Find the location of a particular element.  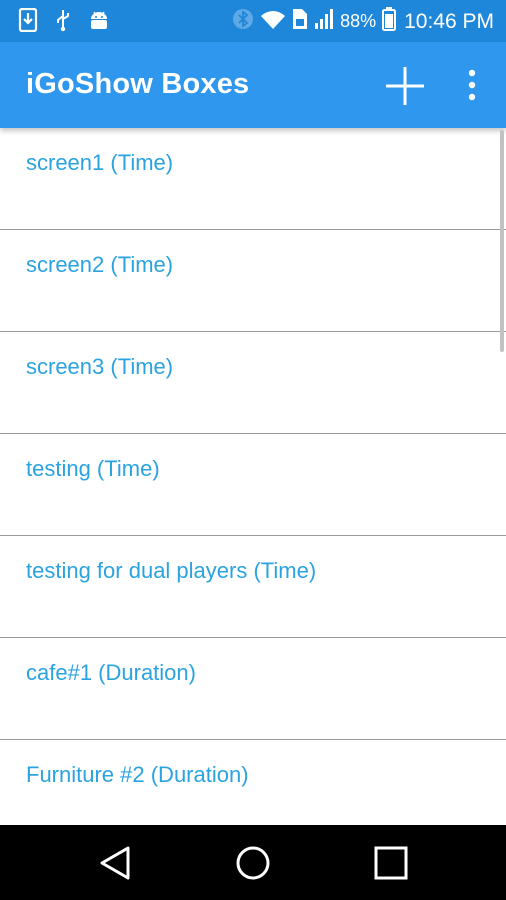

back-icon is located at coordinates (115, 863).